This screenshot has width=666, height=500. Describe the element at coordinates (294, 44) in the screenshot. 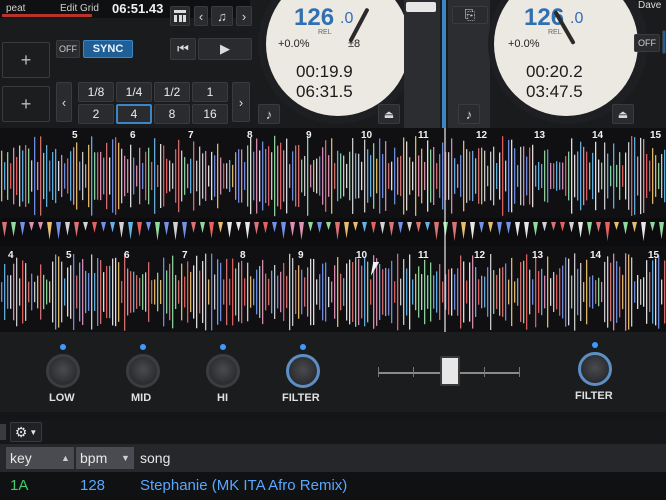

I see `left-pitch: +0.0%` at that location.